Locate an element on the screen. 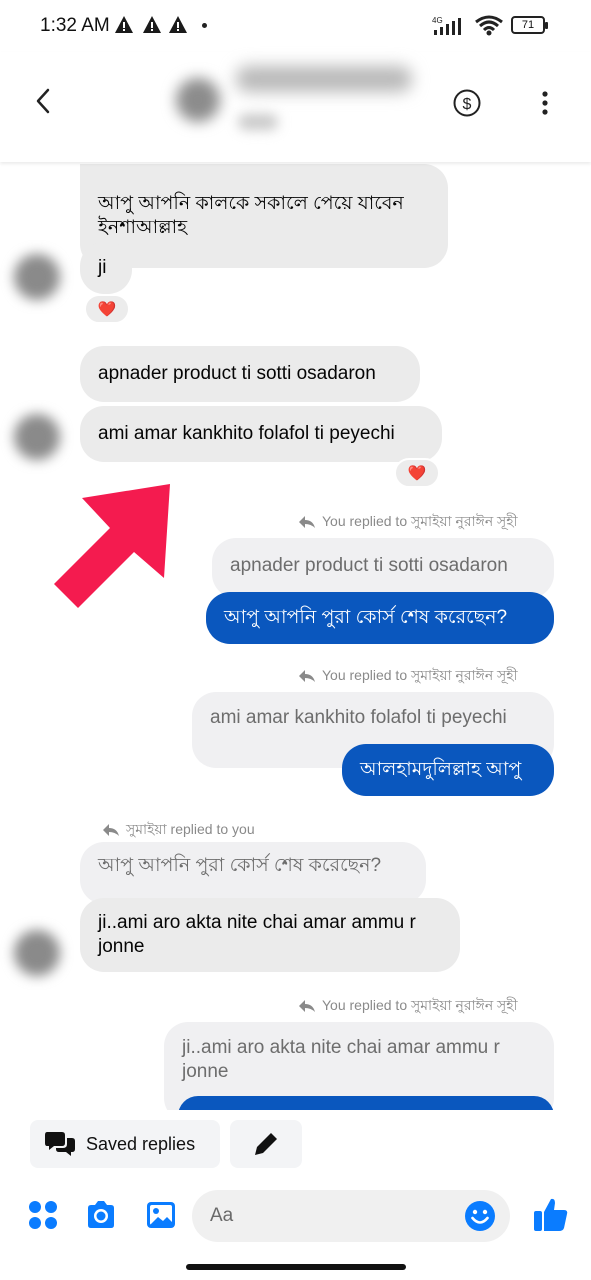 This screenshot has width=591, height=1280. reply-note: সুমাইয়া replied to you is located at coordinates (178, 830).